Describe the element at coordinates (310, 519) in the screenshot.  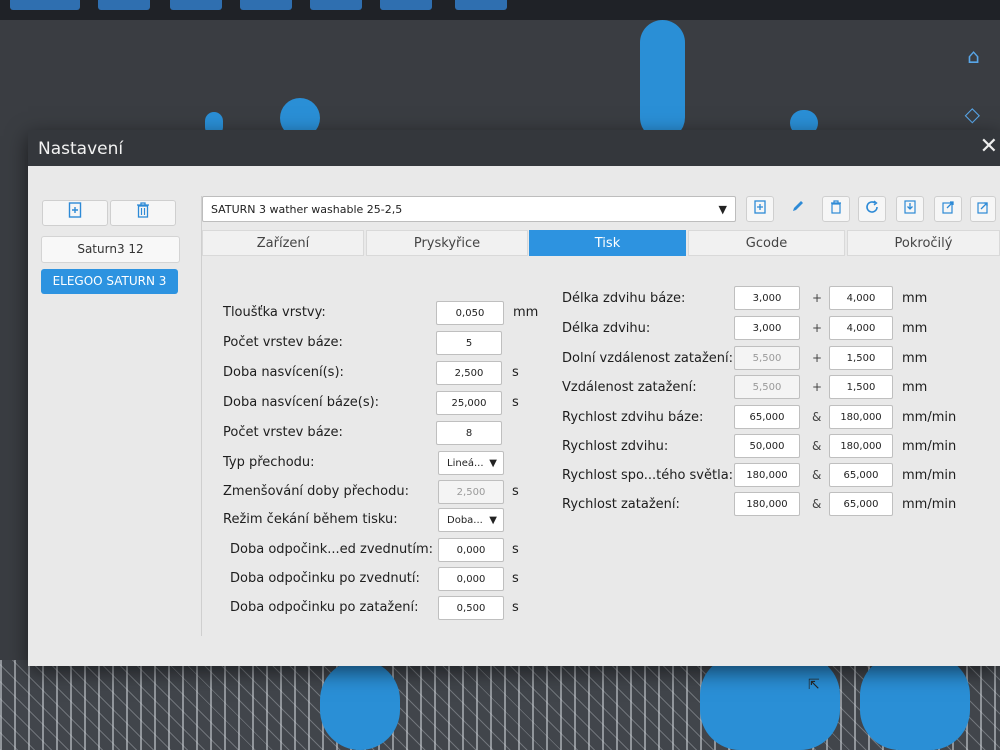
I see `setting-label: Režim čekání během tisku:` at that location.